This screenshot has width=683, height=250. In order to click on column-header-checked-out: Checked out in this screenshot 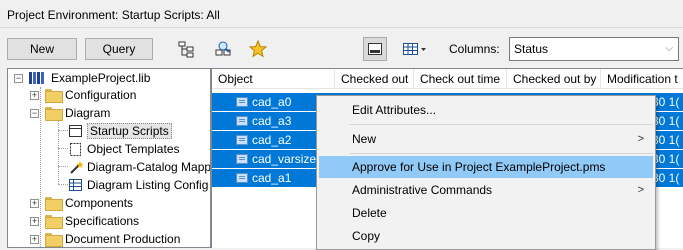, I will do `click(374, 79)`.